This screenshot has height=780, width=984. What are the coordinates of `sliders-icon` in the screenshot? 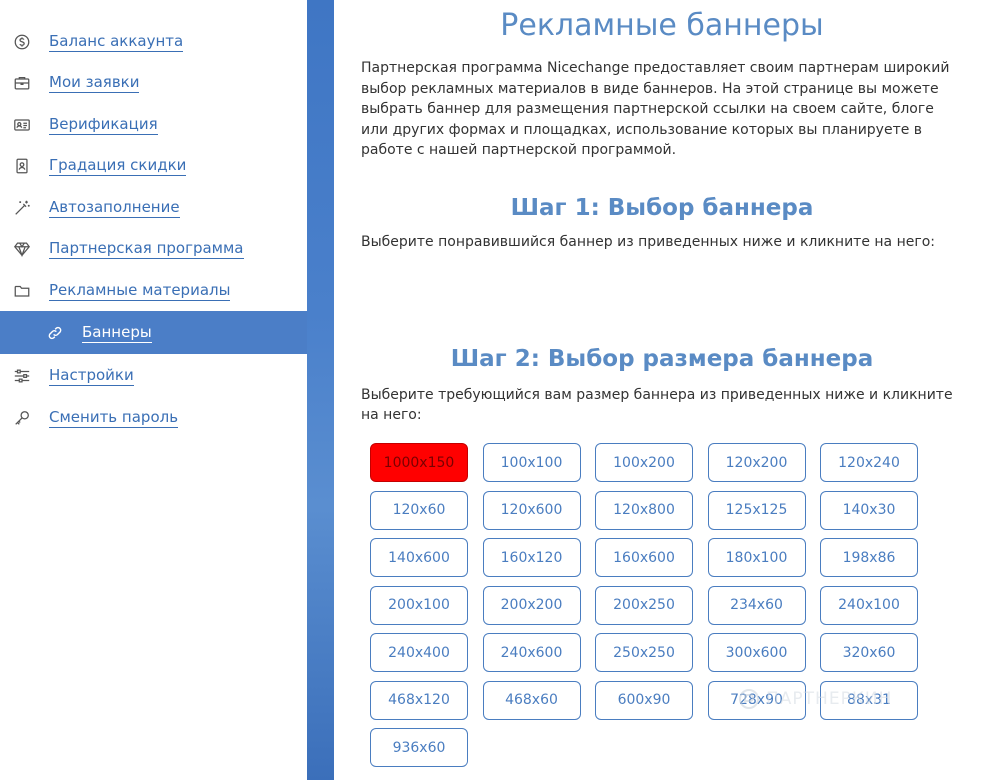 It's located at (22, 376).